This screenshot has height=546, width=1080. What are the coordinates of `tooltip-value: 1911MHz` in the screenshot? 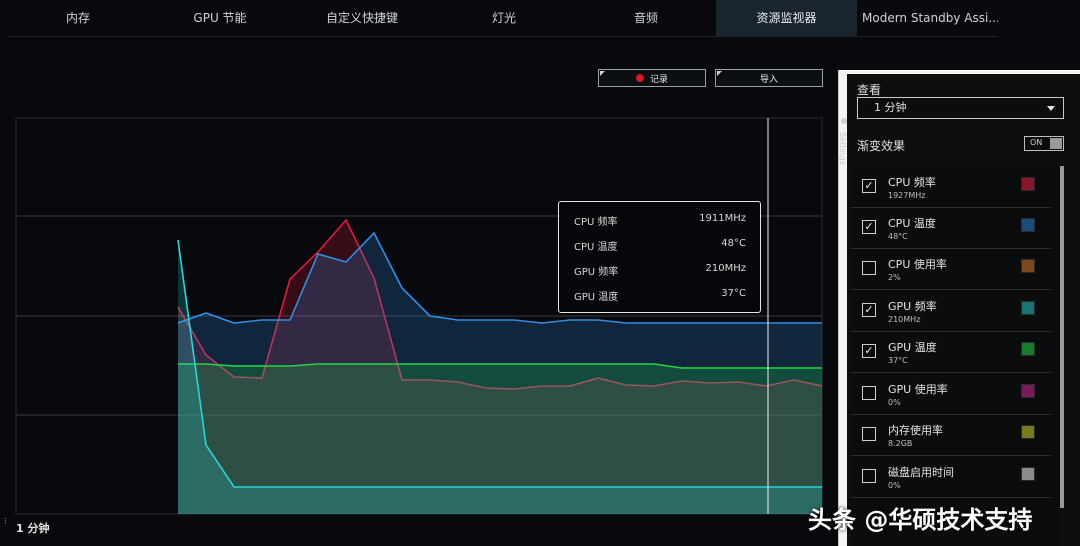 It's located at (722, 218).